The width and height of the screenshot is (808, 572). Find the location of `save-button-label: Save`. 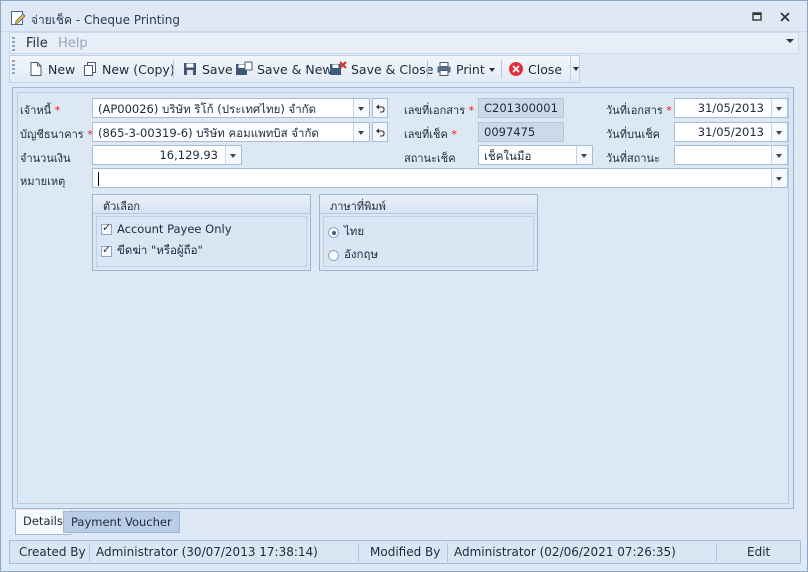

save-button-label: Save is located at coordinates (217, 69).